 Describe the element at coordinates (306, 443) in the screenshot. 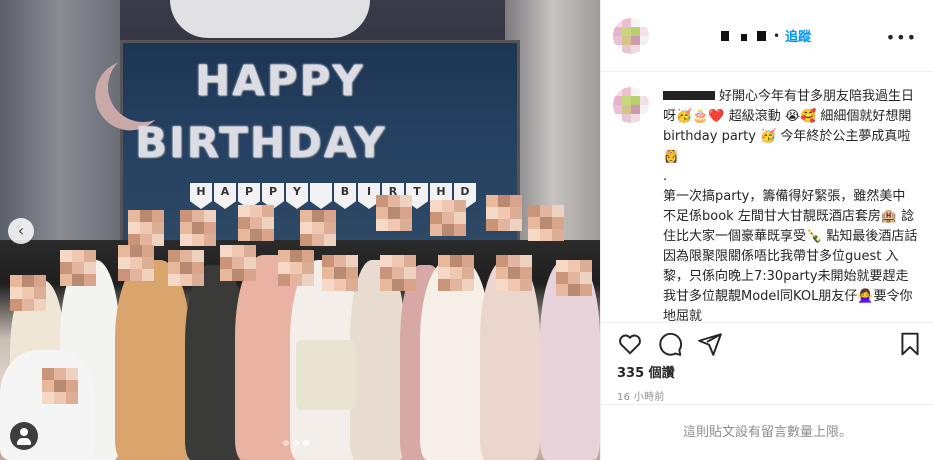

I see `carousel-dot-active` at that location.